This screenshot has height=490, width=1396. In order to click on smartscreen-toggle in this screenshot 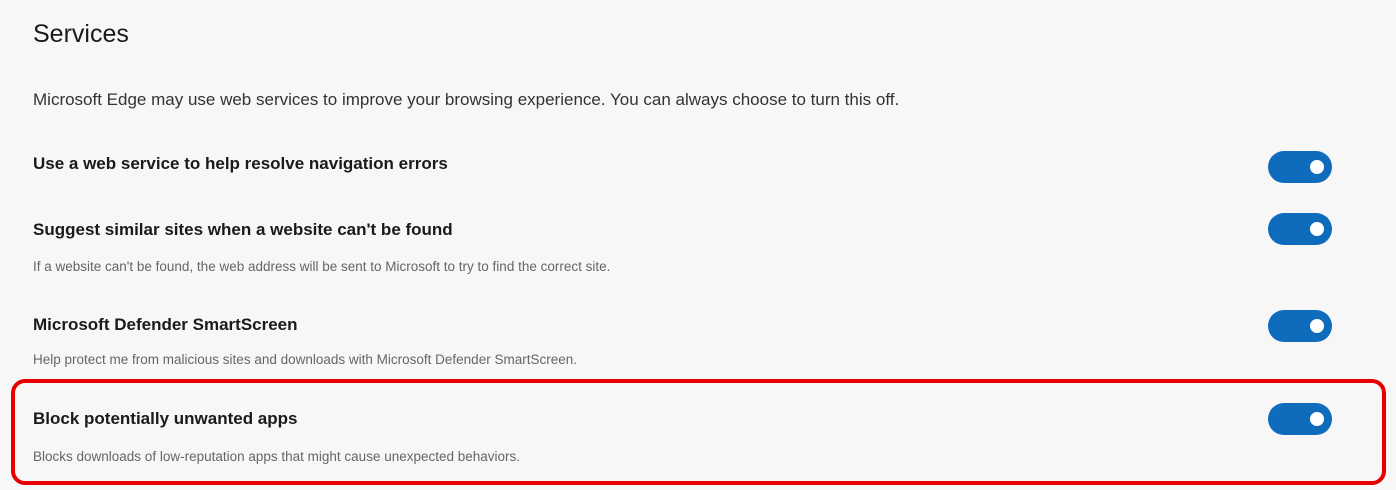, I will do `click(1300, 326)`.